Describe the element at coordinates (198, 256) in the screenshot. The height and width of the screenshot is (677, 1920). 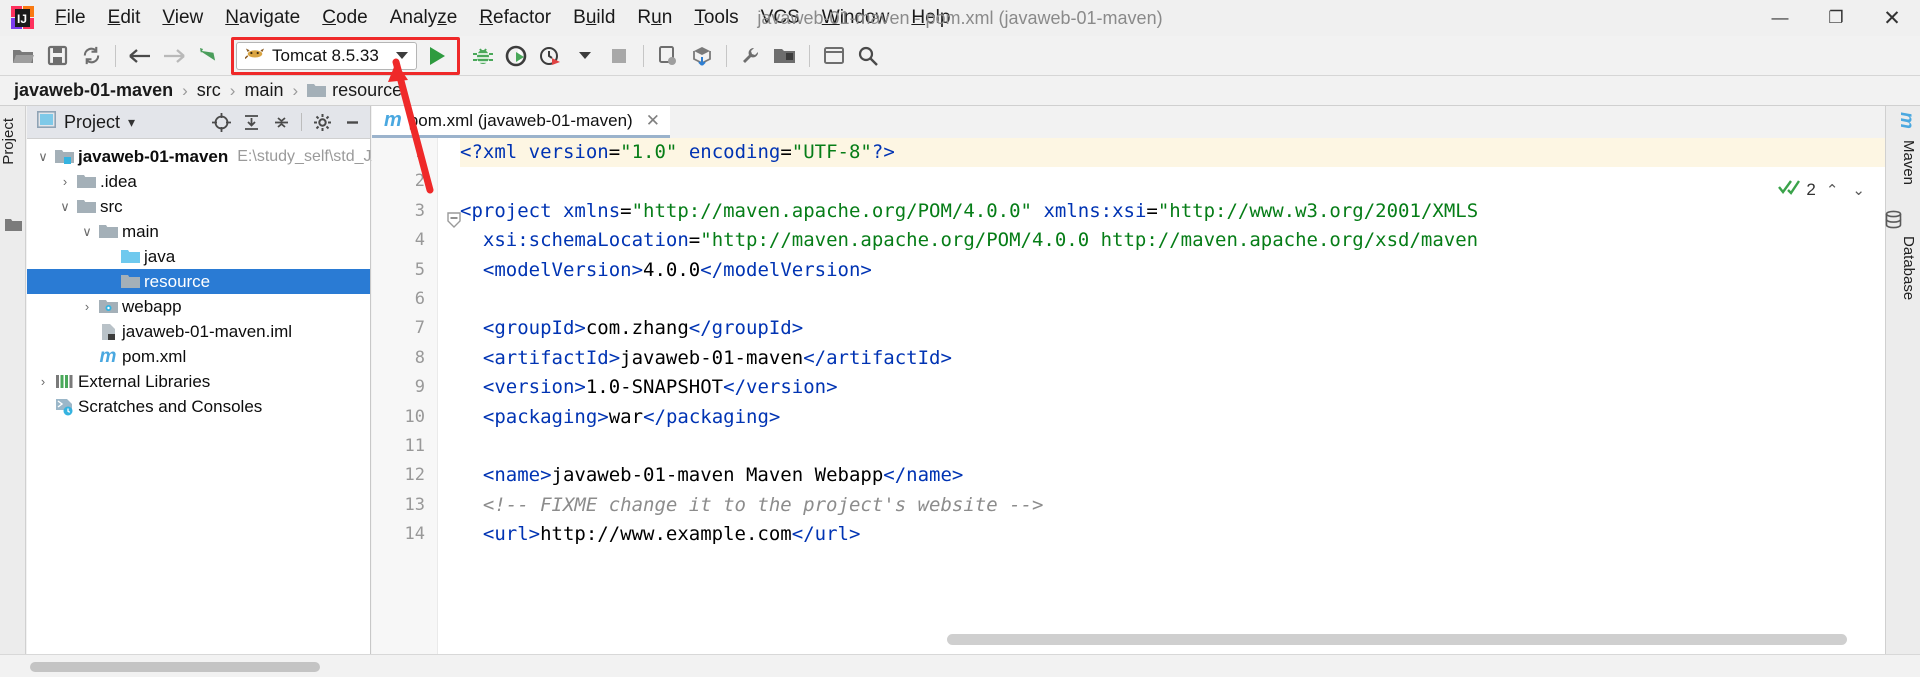
I see `tree-node-java: java` at that location.